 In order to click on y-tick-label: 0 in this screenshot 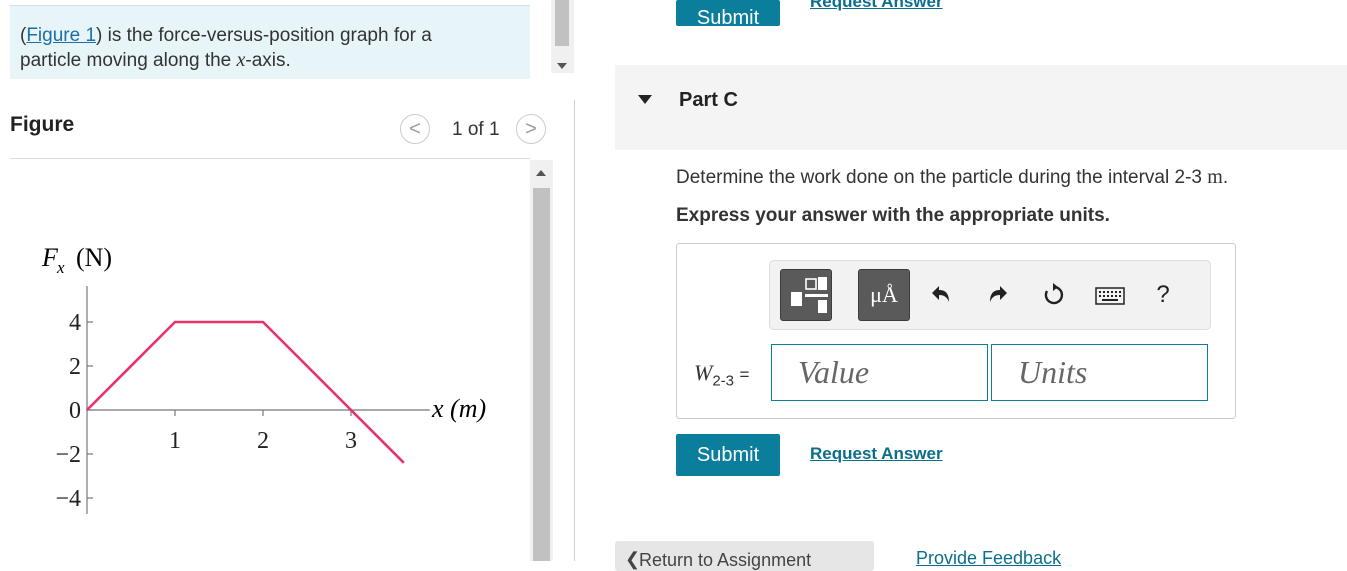, I will do `click(75, 411)`.